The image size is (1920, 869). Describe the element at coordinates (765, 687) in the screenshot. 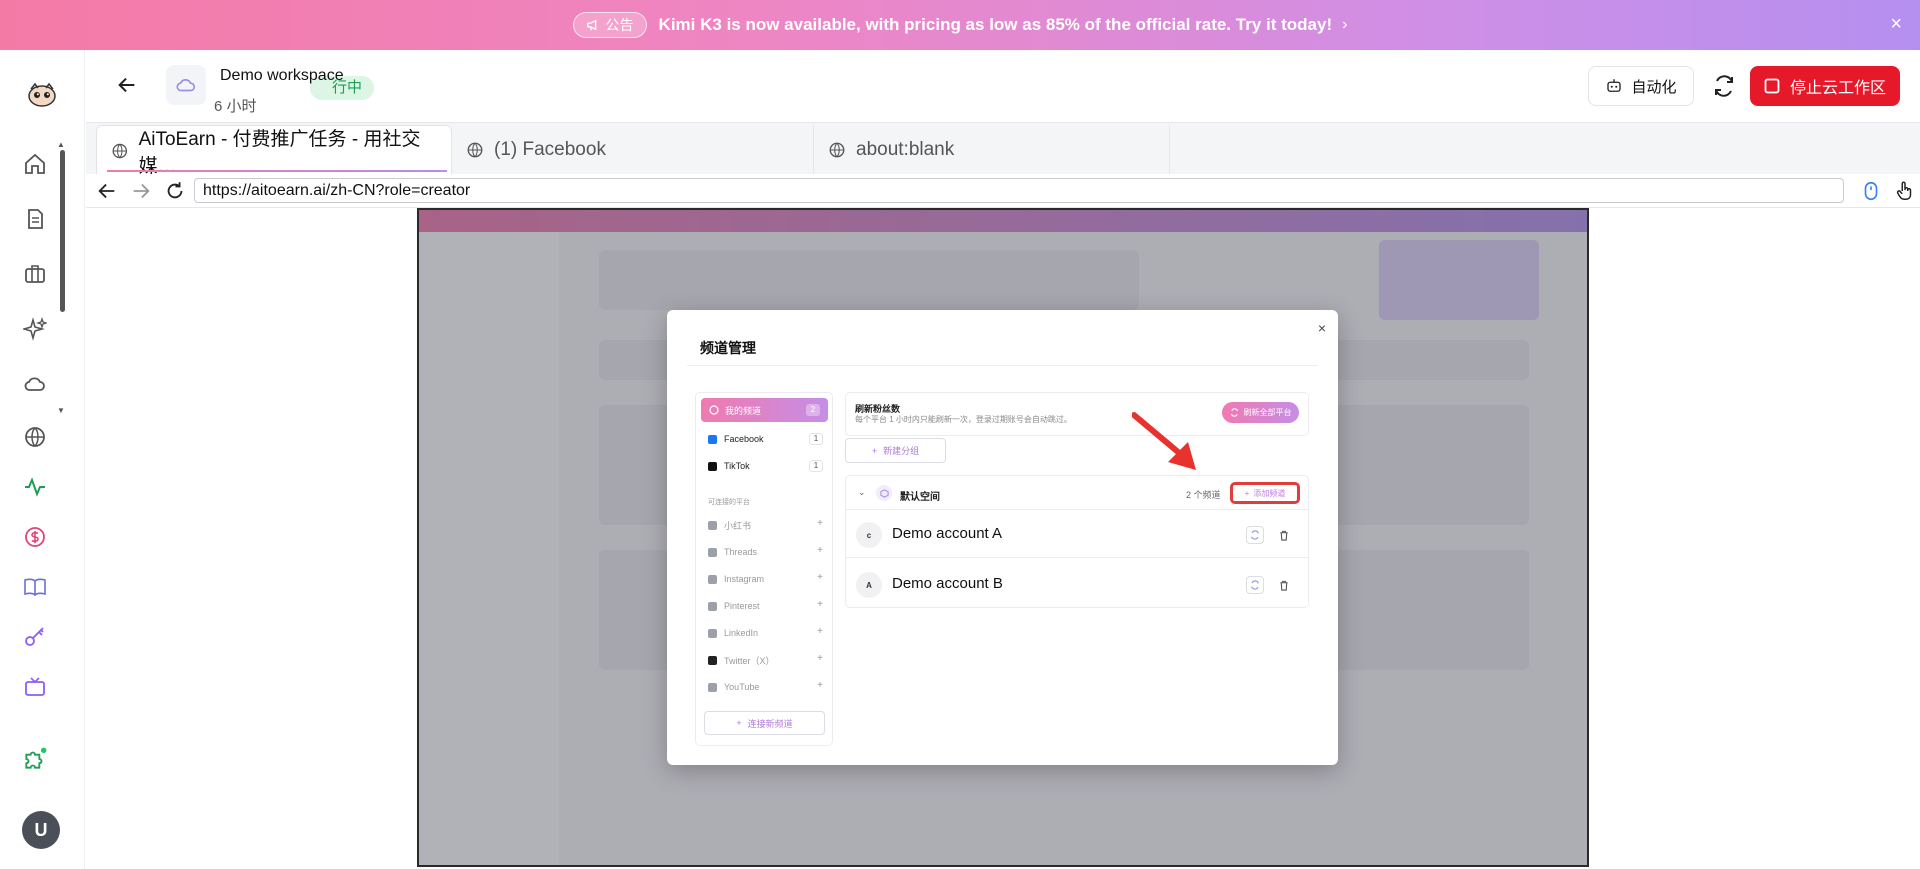

I see `available-platform-youtube: YouTube +` at that location.